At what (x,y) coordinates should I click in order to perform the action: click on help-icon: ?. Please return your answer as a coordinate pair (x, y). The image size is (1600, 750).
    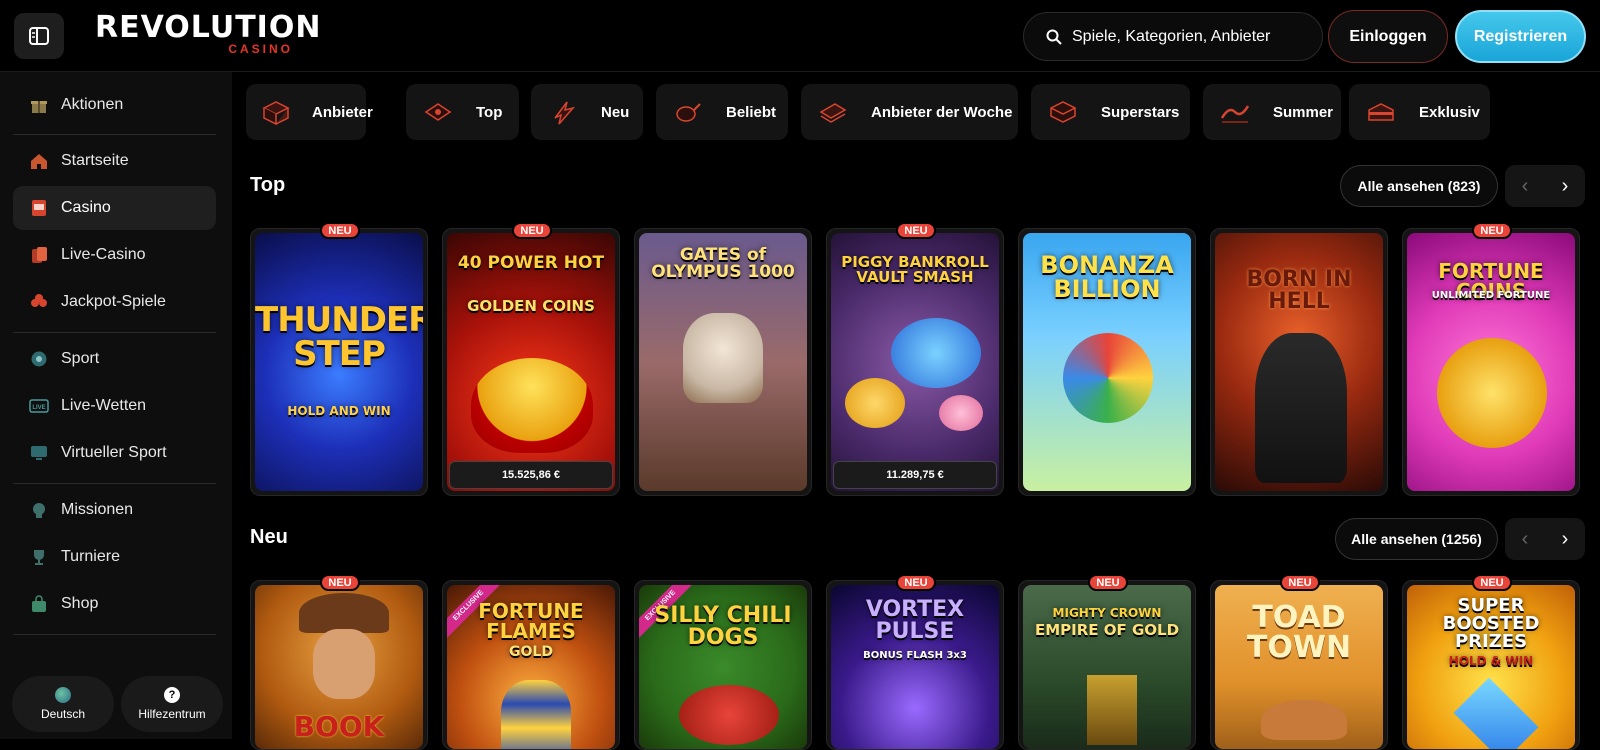
    Looking at the image, I should click on (172, 695).